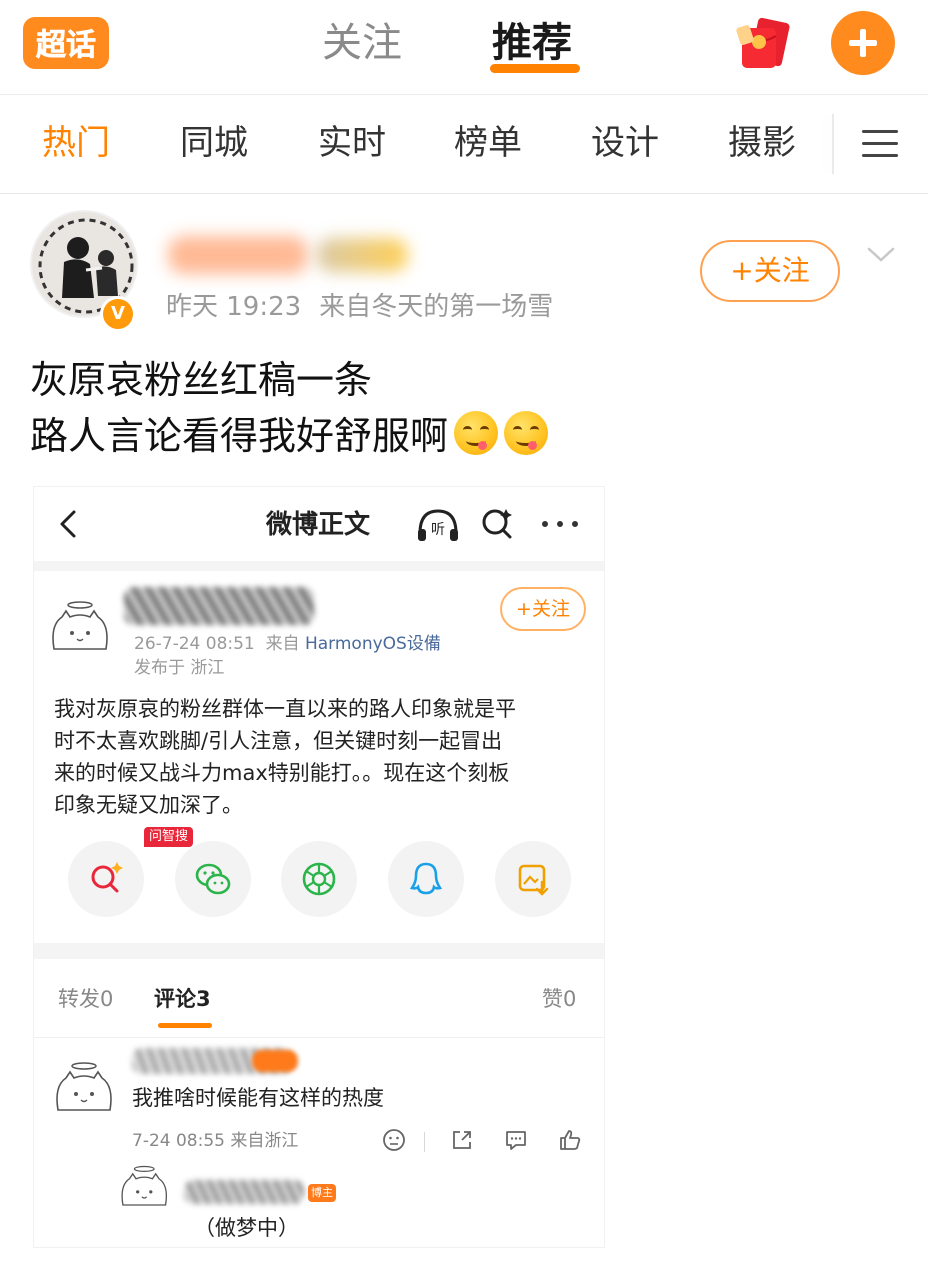  Describe the element at coordinates (282, 773) in the screenshot. I see `body-line-3: 来的时候又战斗力max特别能打。。现在这个刻板` at that location.